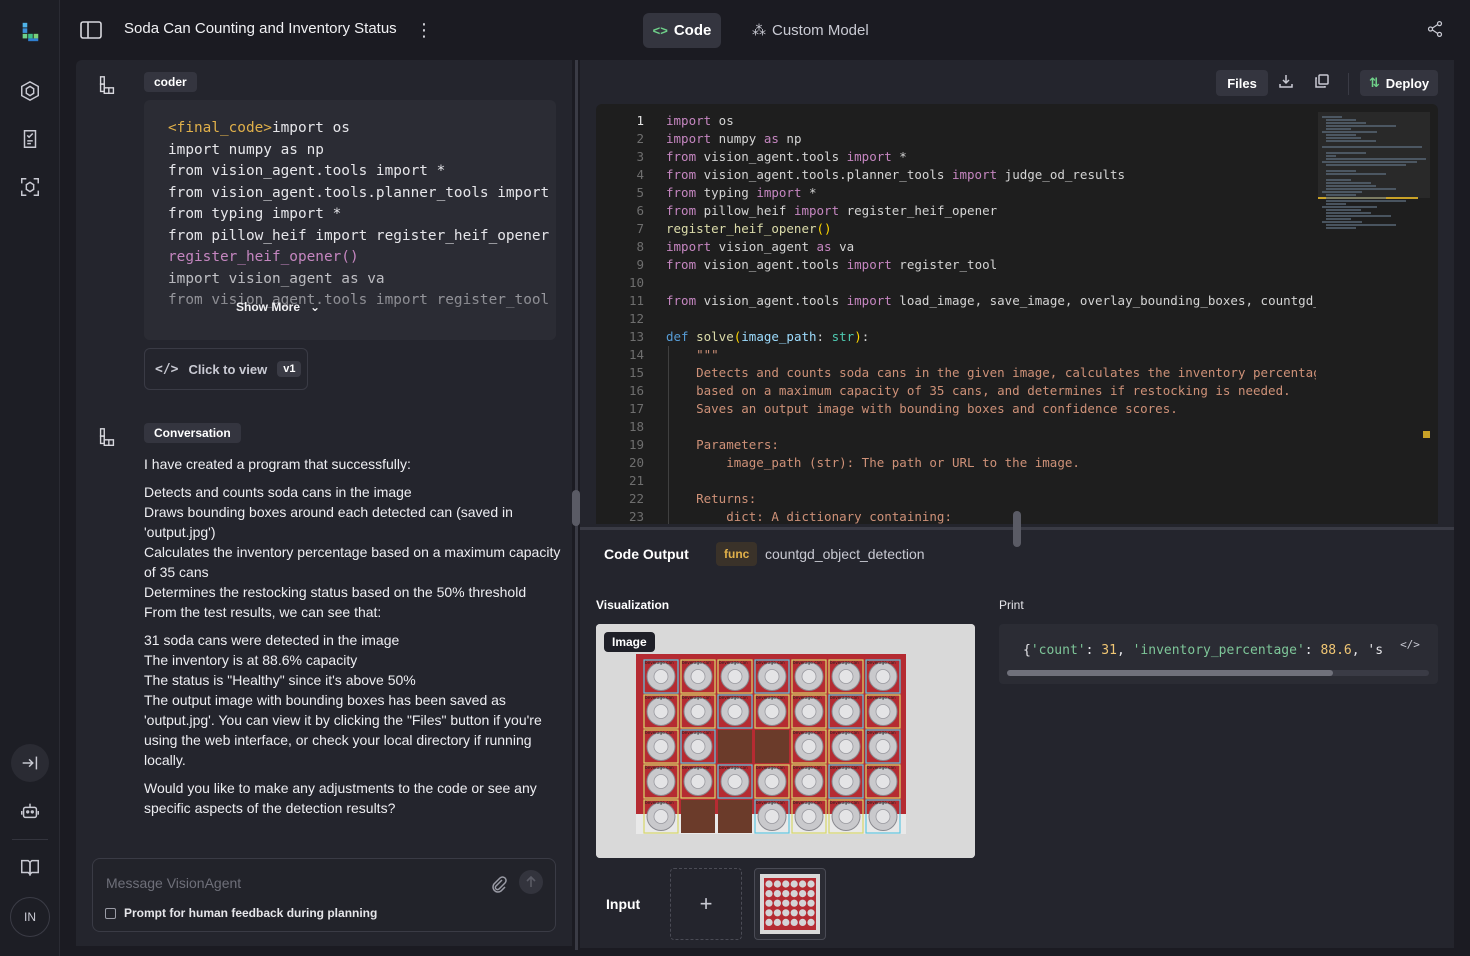 This screenshot has height=956, width=1470. Describe the element at coordinates (991, 499) in the screenshot. I see `code-line: Returns:` at that location.